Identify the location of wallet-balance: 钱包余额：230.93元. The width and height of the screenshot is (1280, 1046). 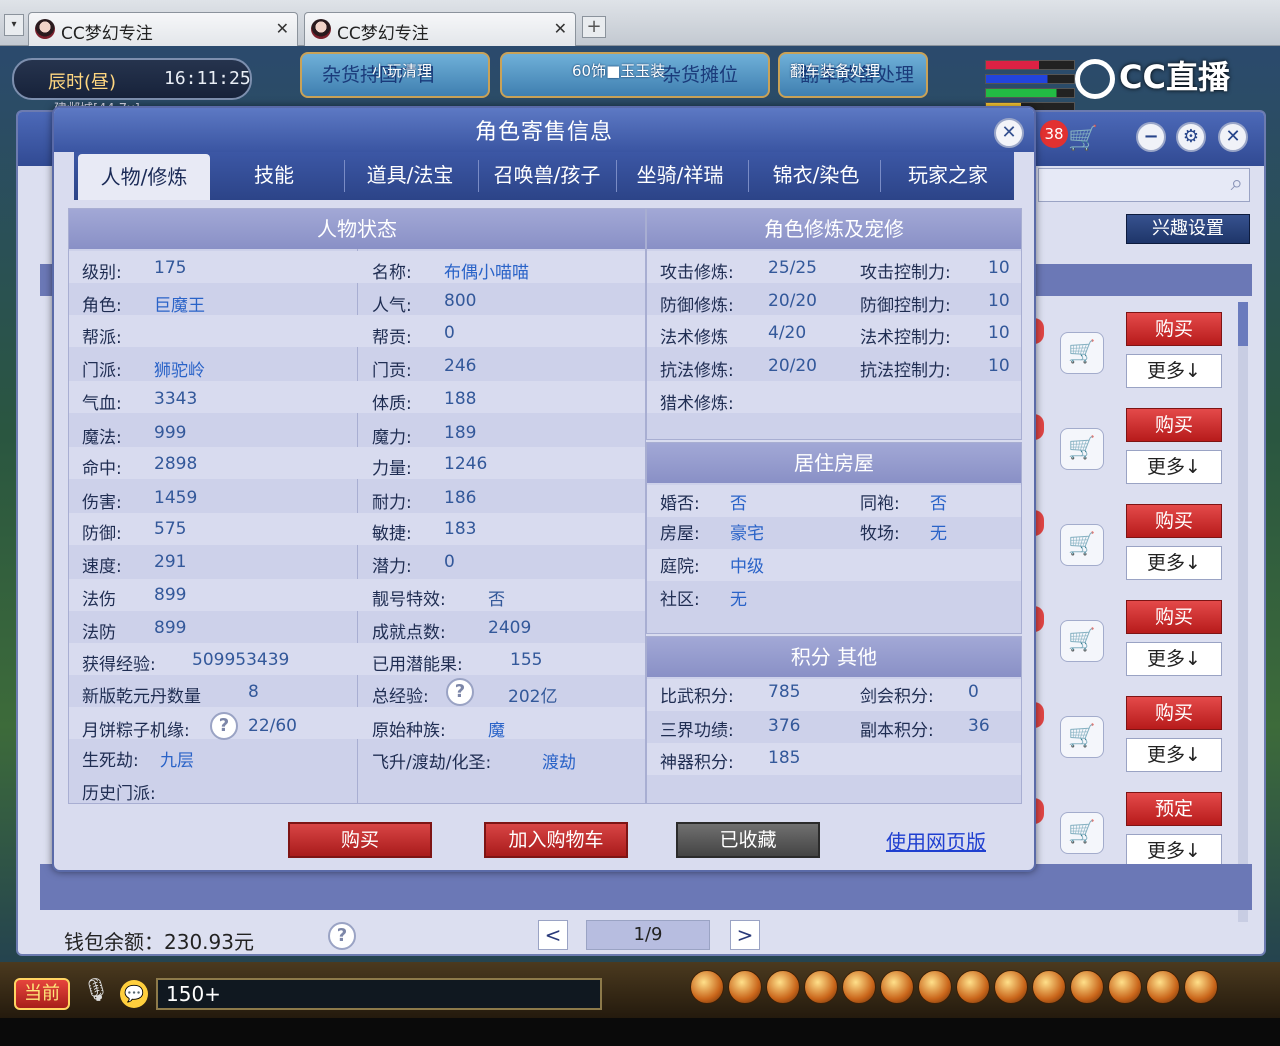
(159, 942).